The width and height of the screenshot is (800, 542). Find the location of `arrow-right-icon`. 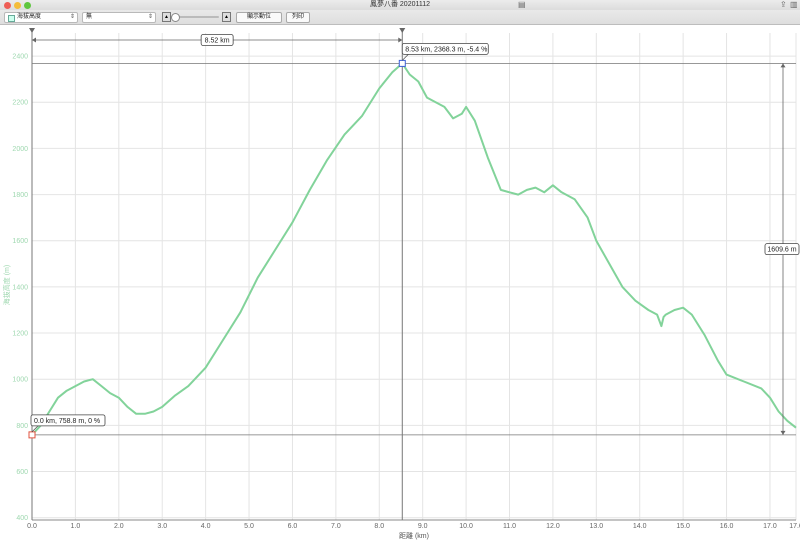

arrow-right-icon is located at coordinates (400, 40).